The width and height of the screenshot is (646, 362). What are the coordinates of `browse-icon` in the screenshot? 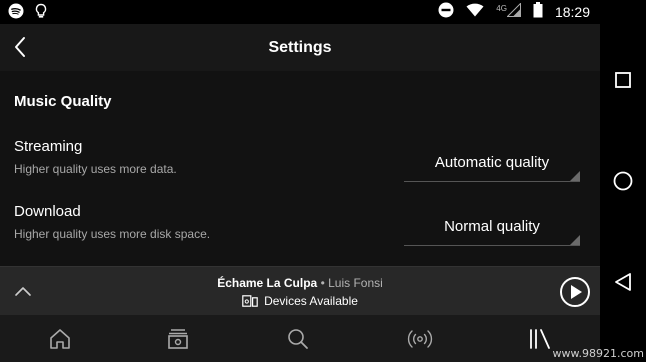 It's located at (178, 339).